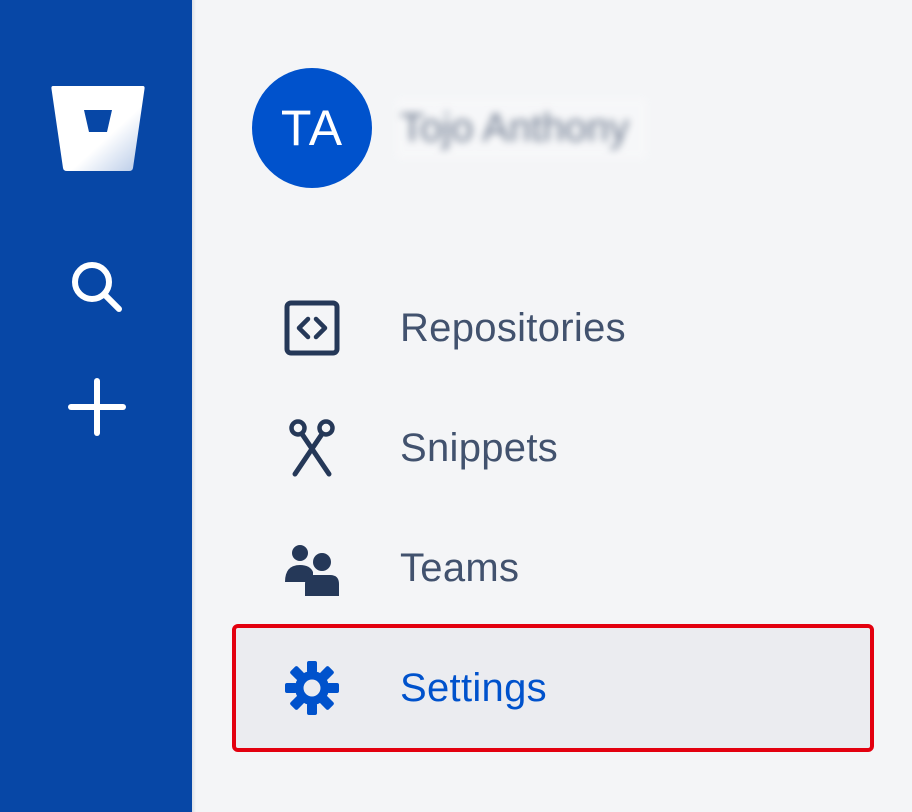 This screenshot has height=812, width=912. What do you see at coordinates (513, 327) in the screenshot?
I see `sidebar-item-label: Repositories` at bounding box center [513, 327].